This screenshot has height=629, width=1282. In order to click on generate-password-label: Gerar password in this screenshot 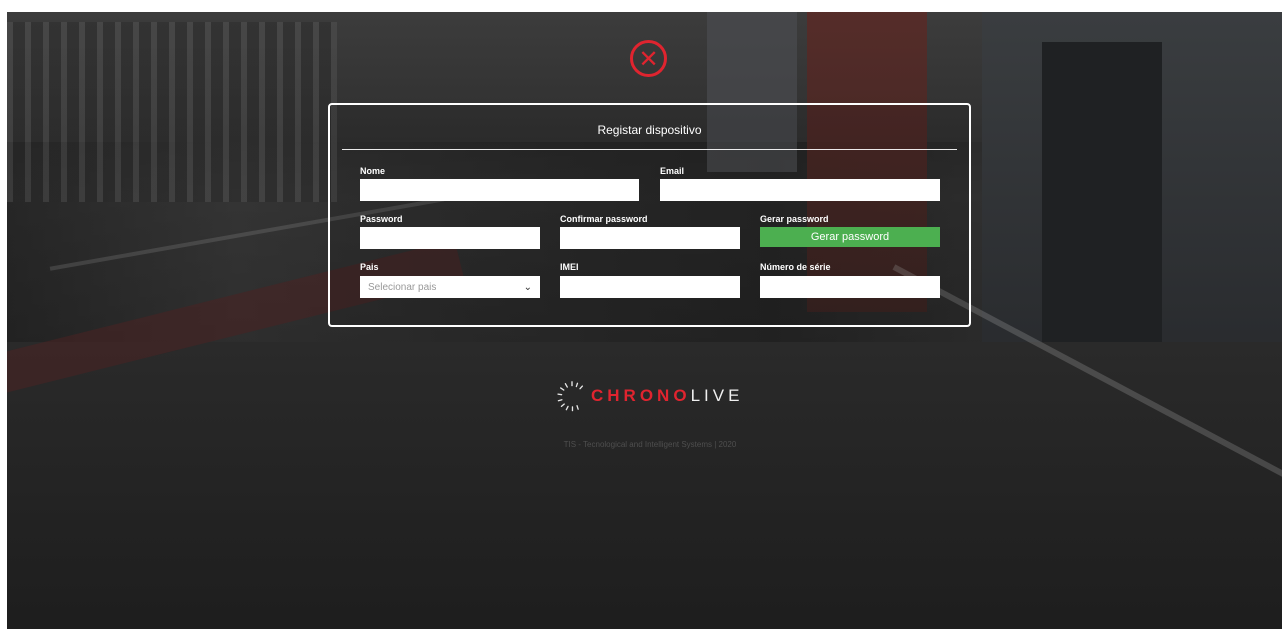, I will do `click(794, 219)`.